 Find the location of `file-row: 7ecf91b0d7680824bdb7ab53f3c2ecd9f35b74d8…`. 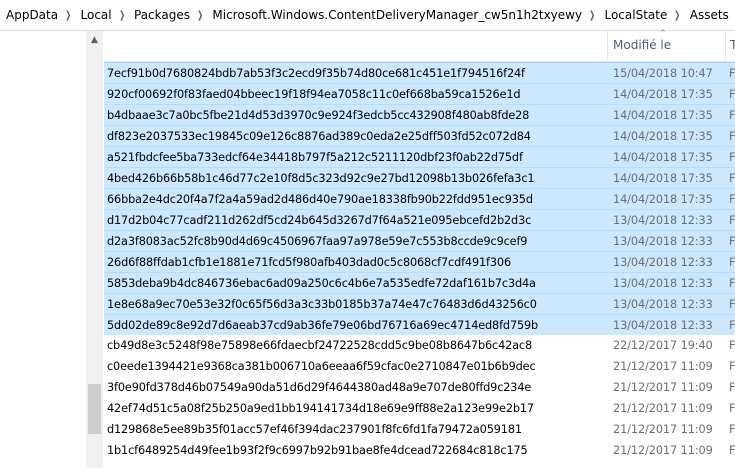

file-row: 7ecf91b0d7680824bdb7ab53f3c2ecd9f35b74d8… is located at coordinates (419, 72).